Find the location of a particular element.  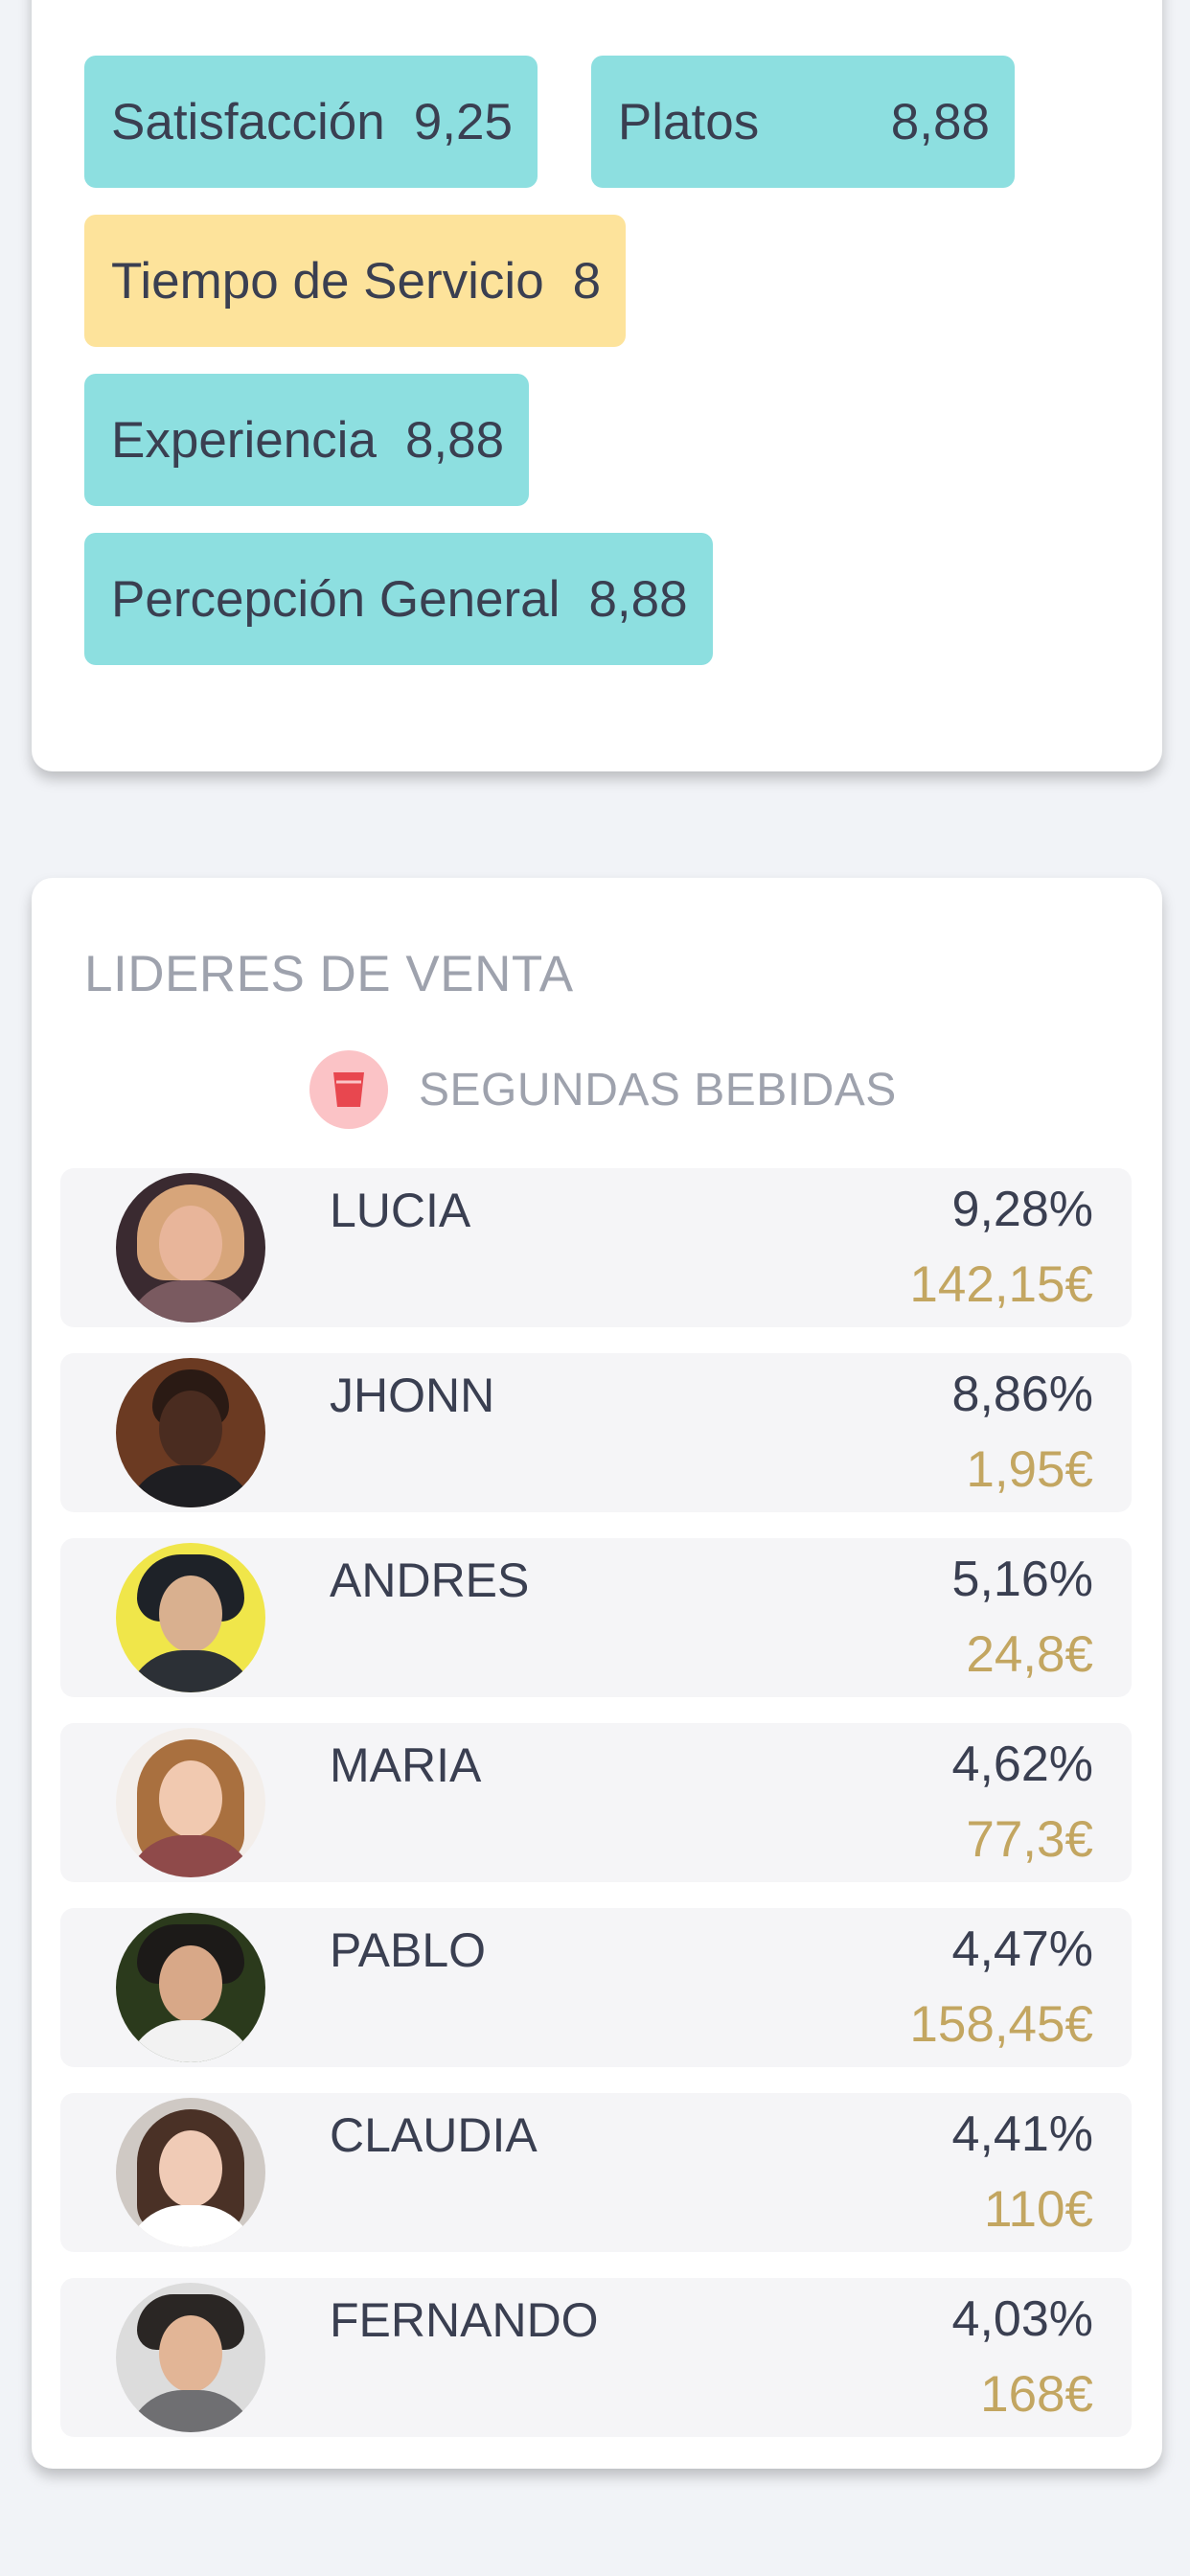

rating-label: Percepción General is located at coordinates (336, 599).